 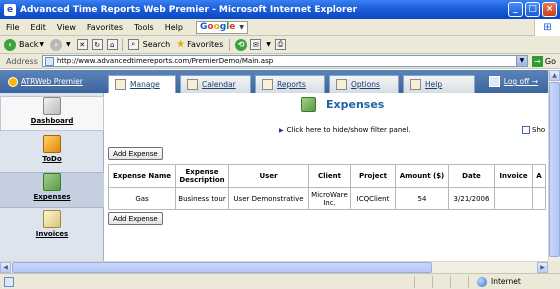 I want to click on show-checkbox: Sho, so click(x=533, y=130).